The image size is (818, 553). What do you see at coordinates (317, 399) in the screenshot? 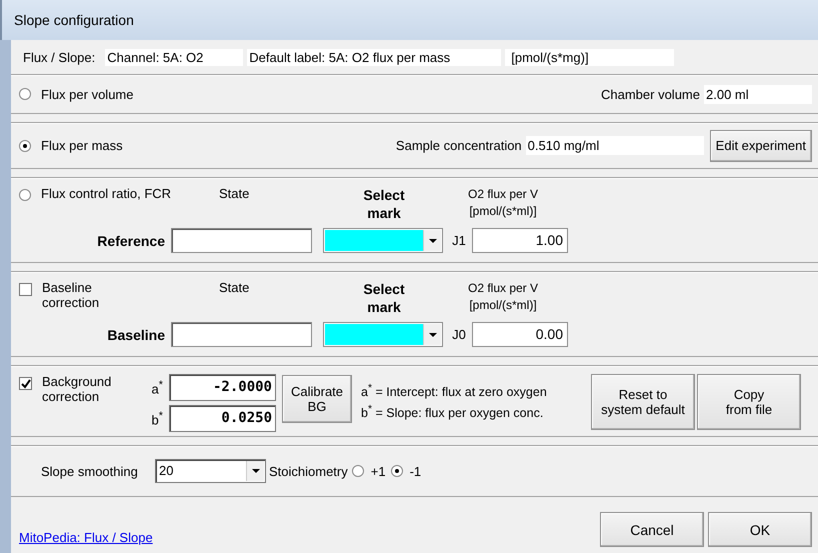
I see `calibrate-bg-button: Calibrate BG` at bounding box center [317, 399].